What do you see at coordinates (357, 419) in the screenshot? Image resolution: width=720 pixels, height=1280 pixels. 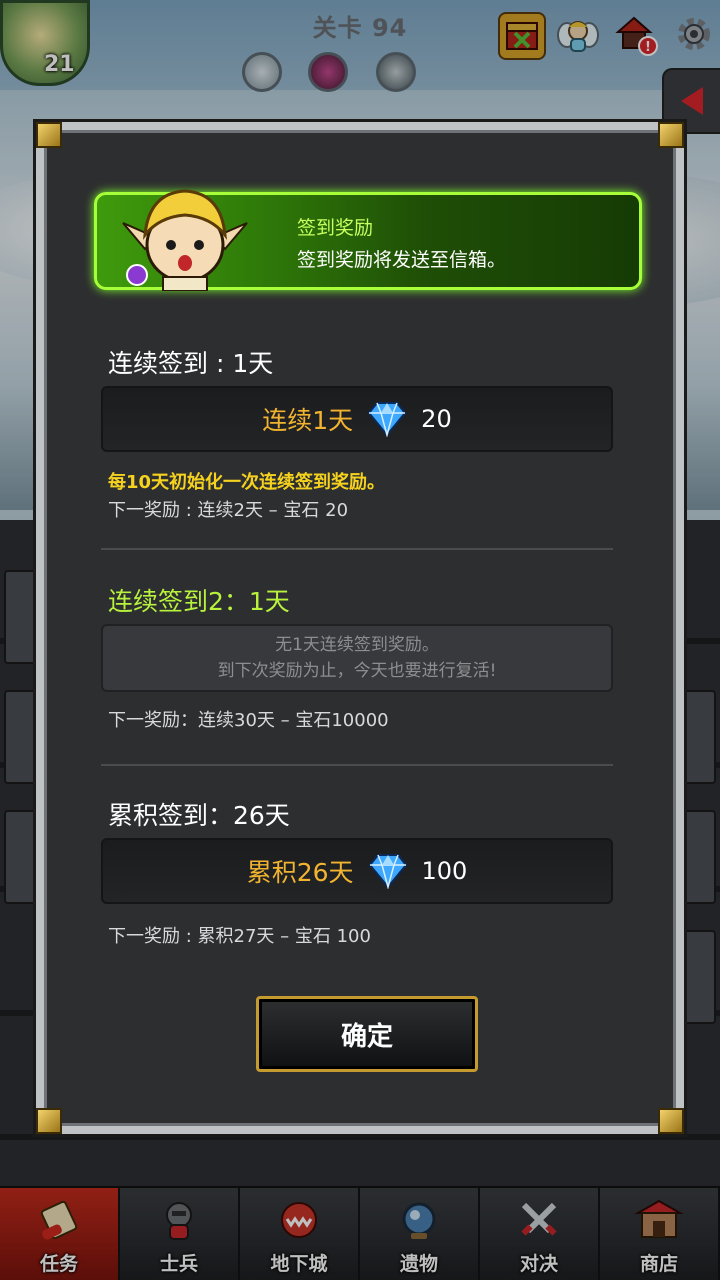 I see `consecutive-reward-box: 连续1天 20` at bounding box center [357, 419].